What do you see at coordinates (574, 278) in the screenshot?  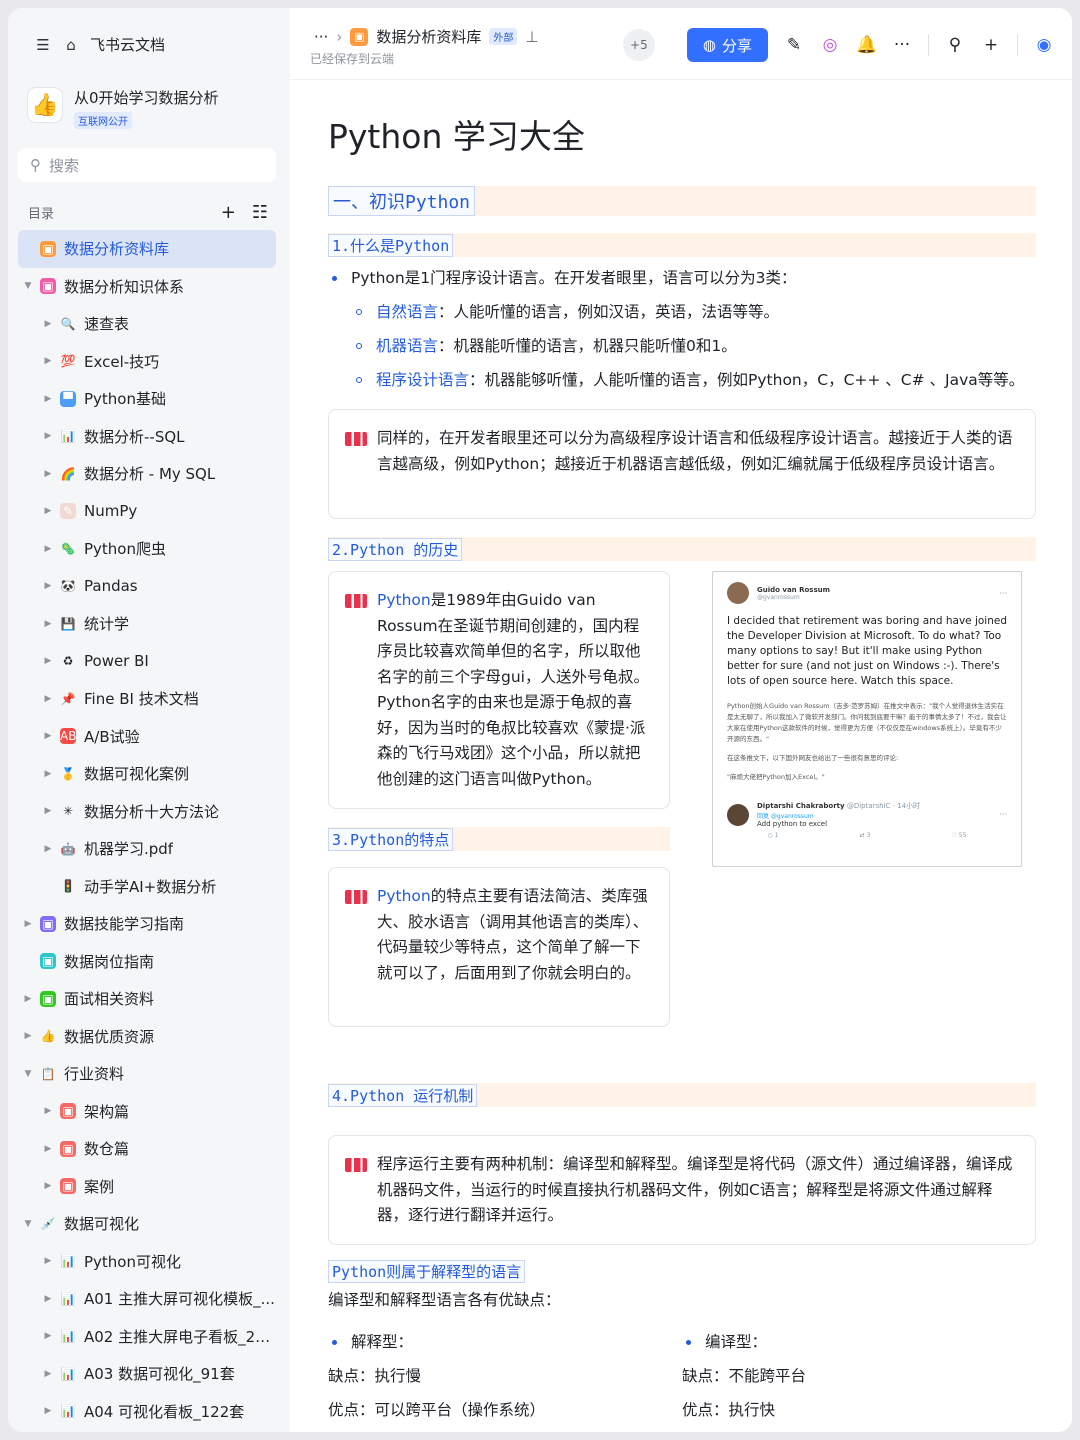 I see `list-item-text: Python是1门程序设计语言。在开发者眼里，语言可以分为3类：` at bounding box center [574, 278].